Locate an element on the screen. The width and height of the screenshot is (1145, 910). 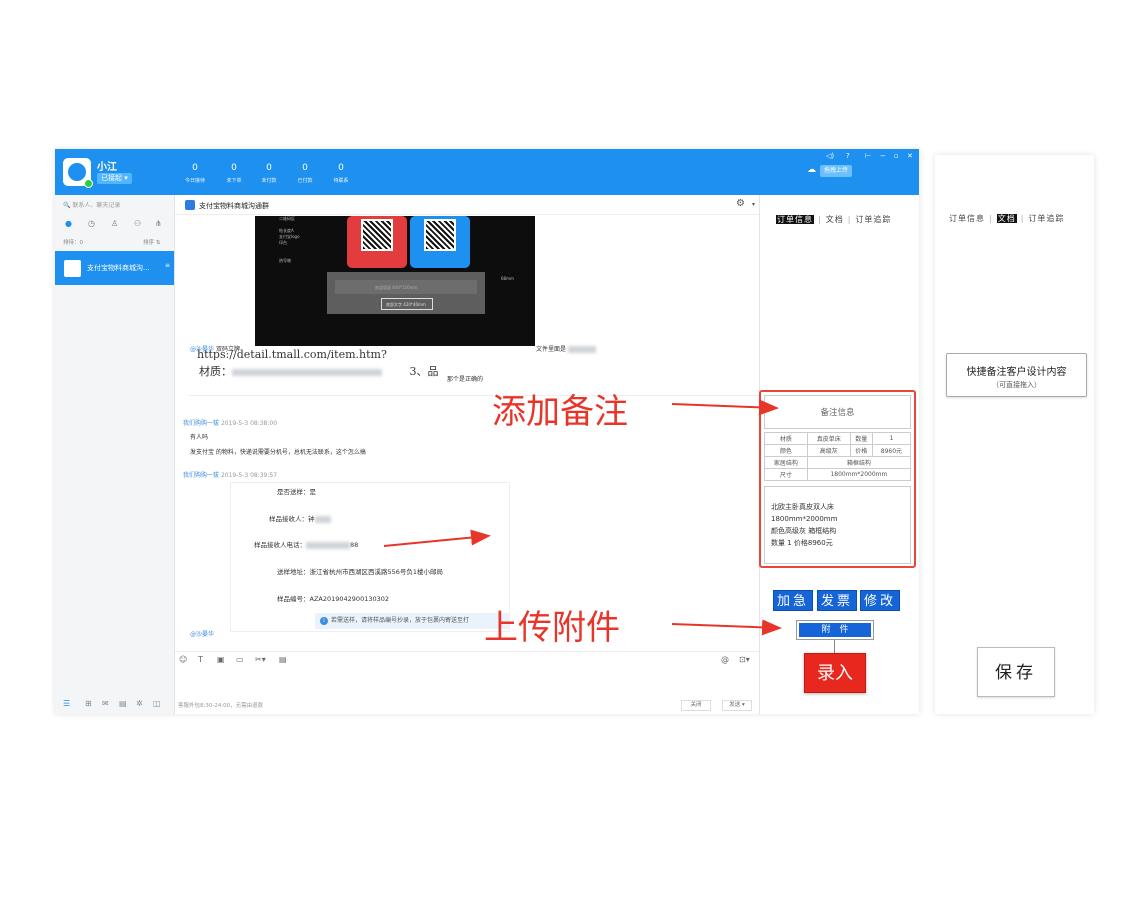
arrow-to-attach is located at coordinates (726, 627).